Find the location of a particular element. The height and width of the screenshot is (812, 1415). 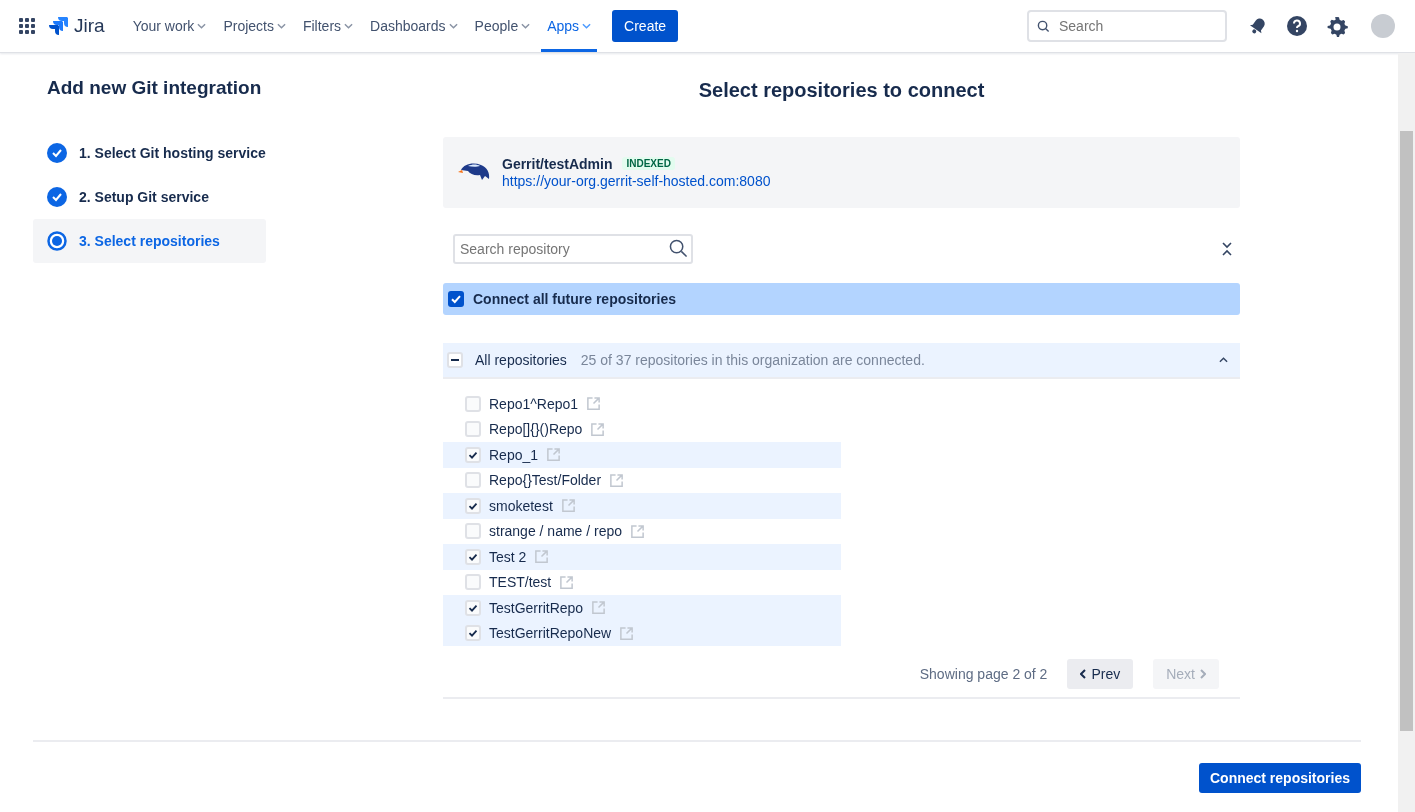

help-icon is located at coordinates (1297, 26).